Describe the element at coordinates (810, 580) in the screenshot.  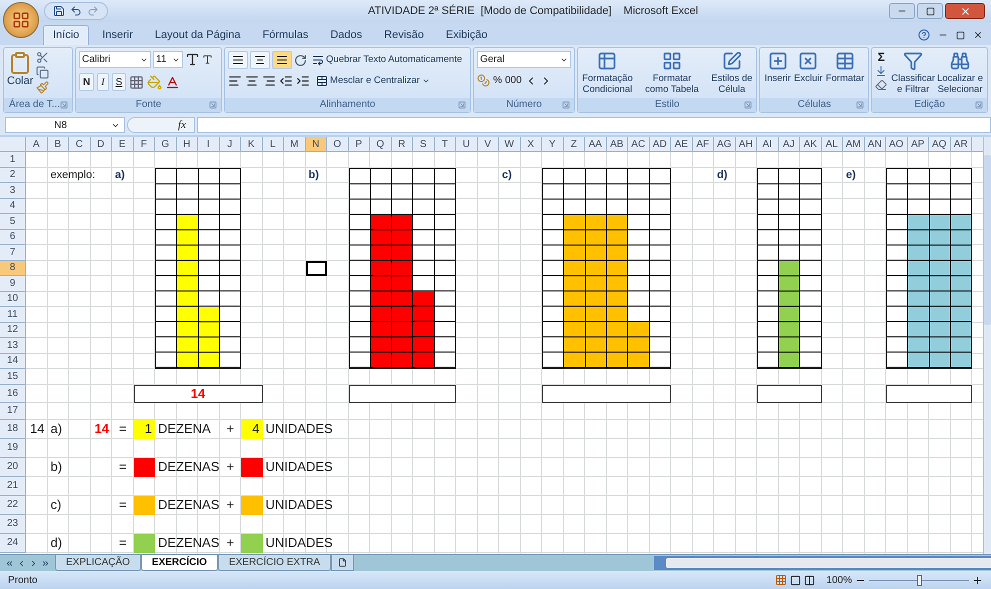
I see `page-break-icon` at that location.